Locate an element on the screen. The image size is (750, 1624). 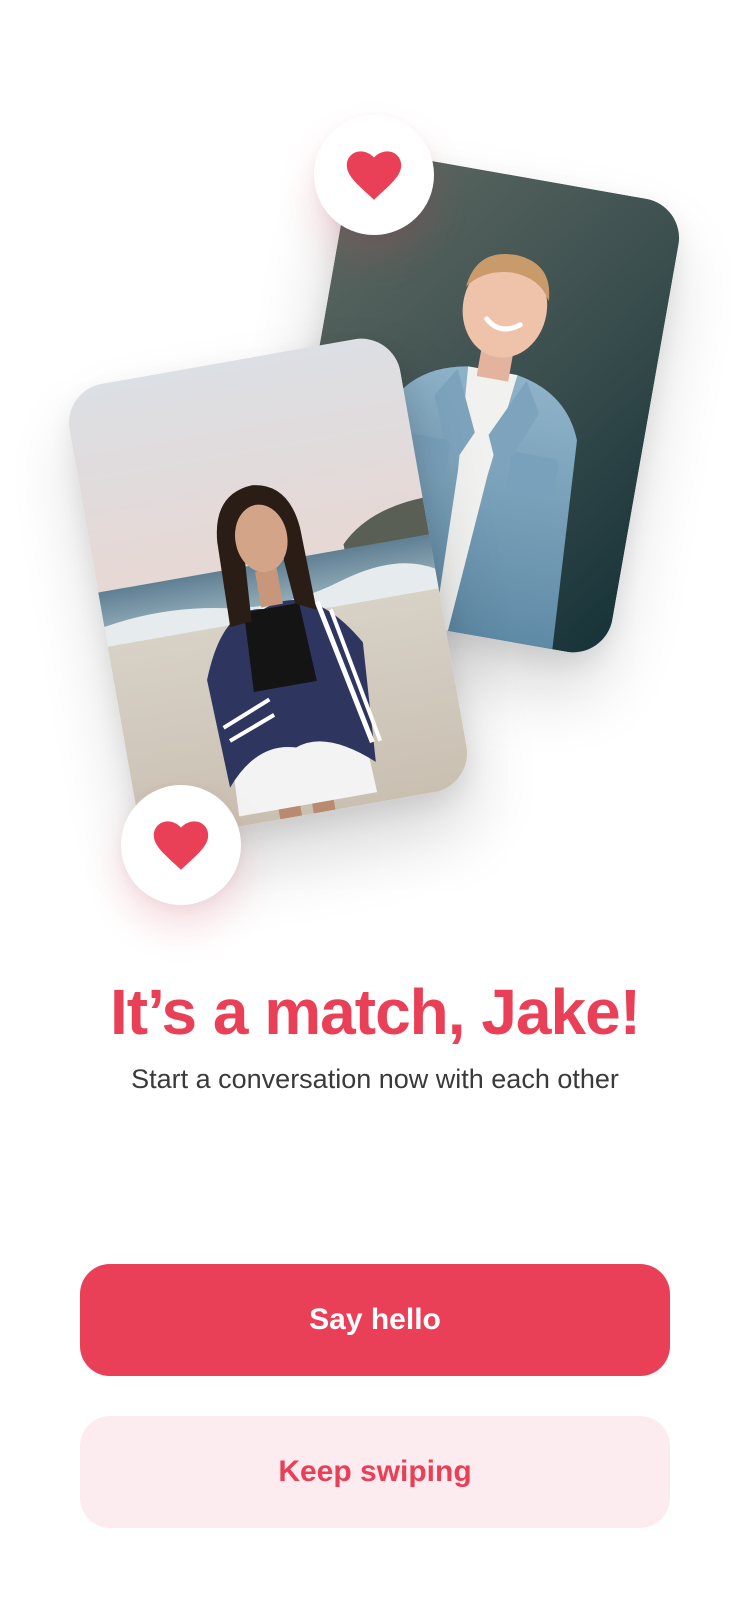
heart-badge-top is located at coordinates (374, 175).